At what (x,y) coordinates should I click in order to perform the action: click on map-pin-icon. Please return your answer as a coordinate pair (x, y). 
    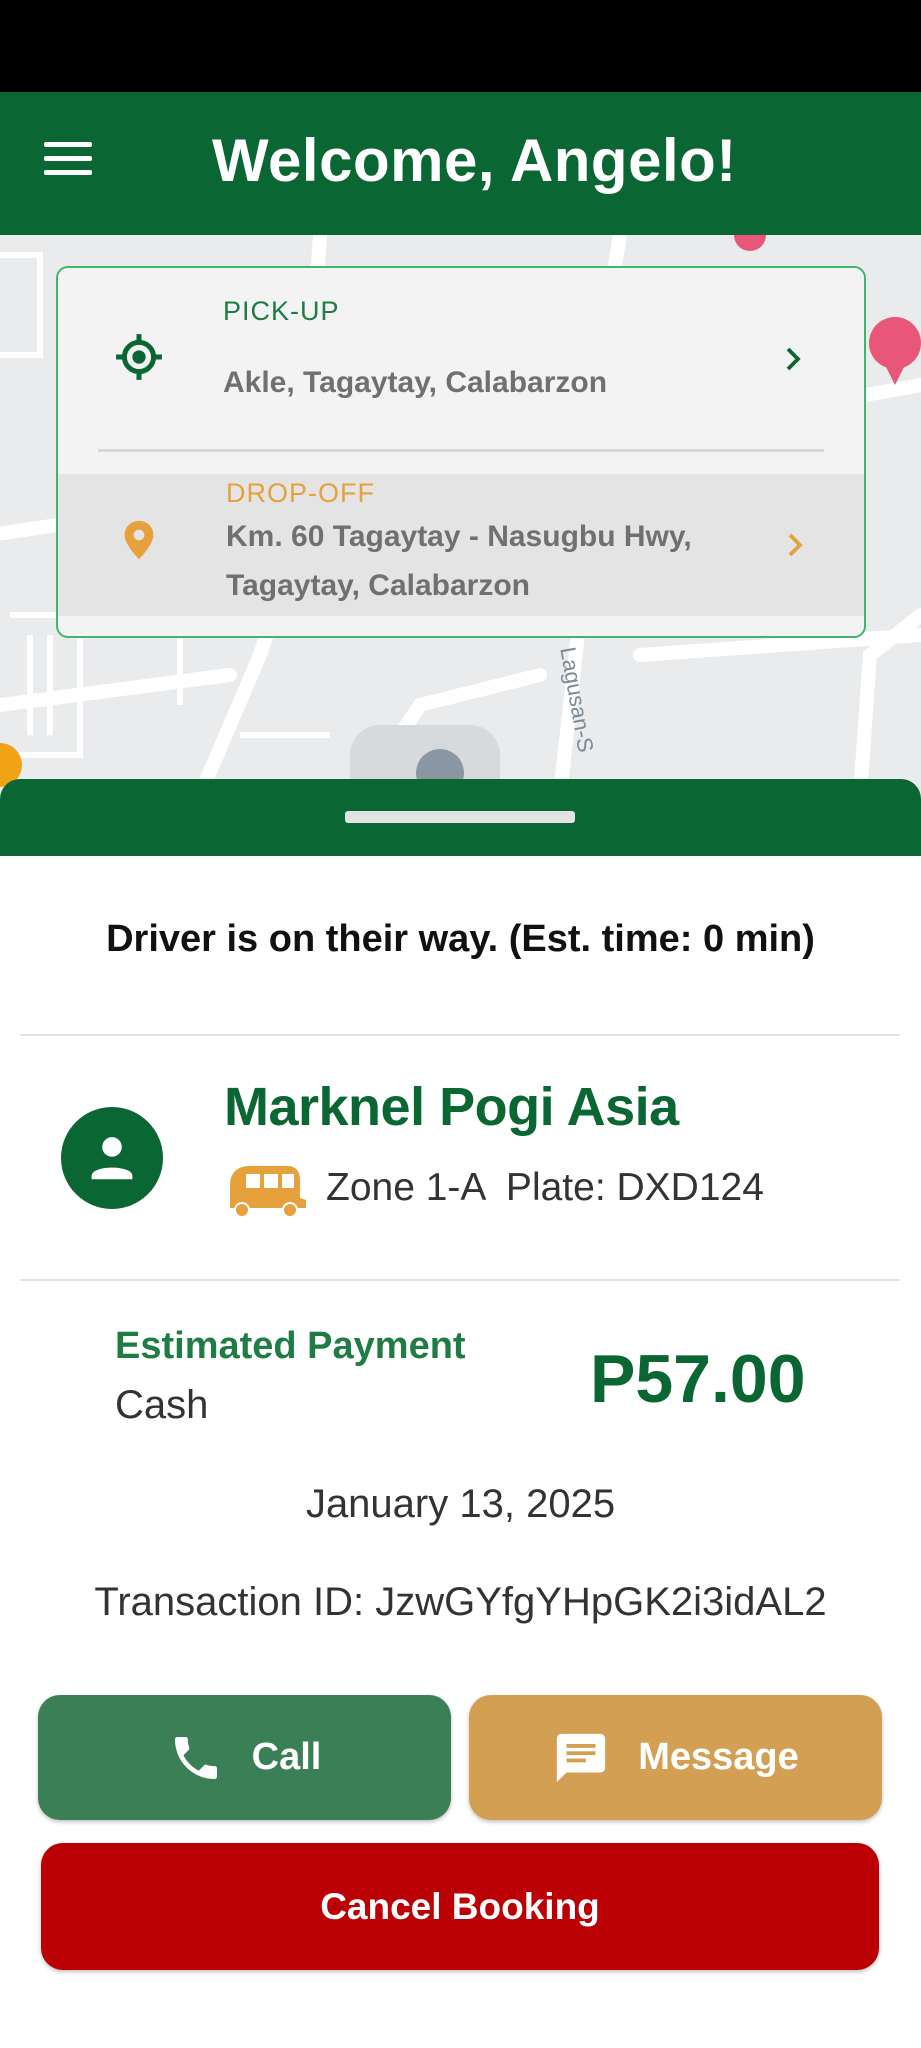
    Looking at the image, I should click on (139, 540).